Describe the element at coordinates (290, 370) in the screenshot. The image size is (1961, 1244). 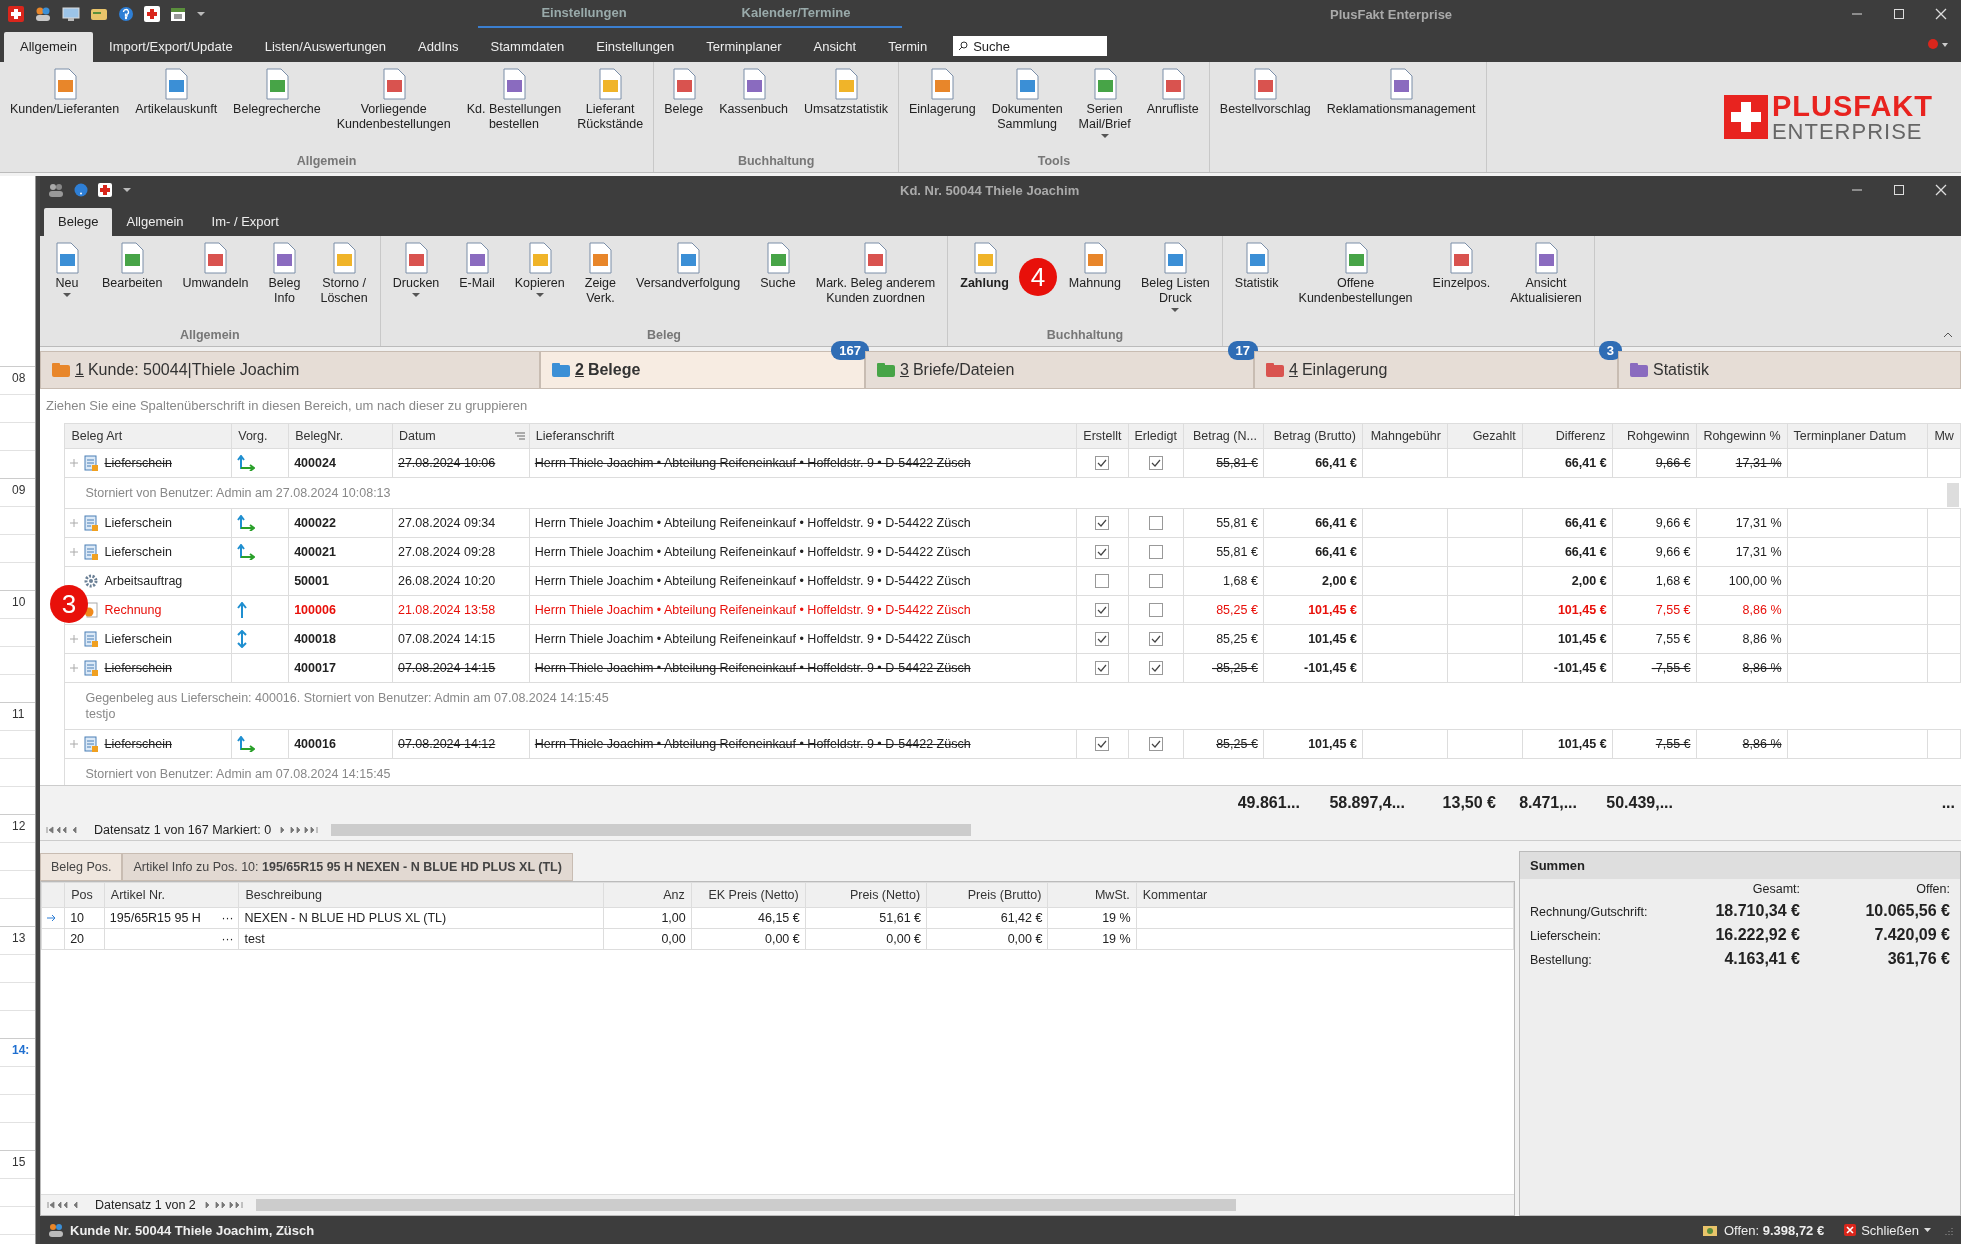
I see `document-tab: 1 Kunde: 50044|Thiele Joachim` at that location.